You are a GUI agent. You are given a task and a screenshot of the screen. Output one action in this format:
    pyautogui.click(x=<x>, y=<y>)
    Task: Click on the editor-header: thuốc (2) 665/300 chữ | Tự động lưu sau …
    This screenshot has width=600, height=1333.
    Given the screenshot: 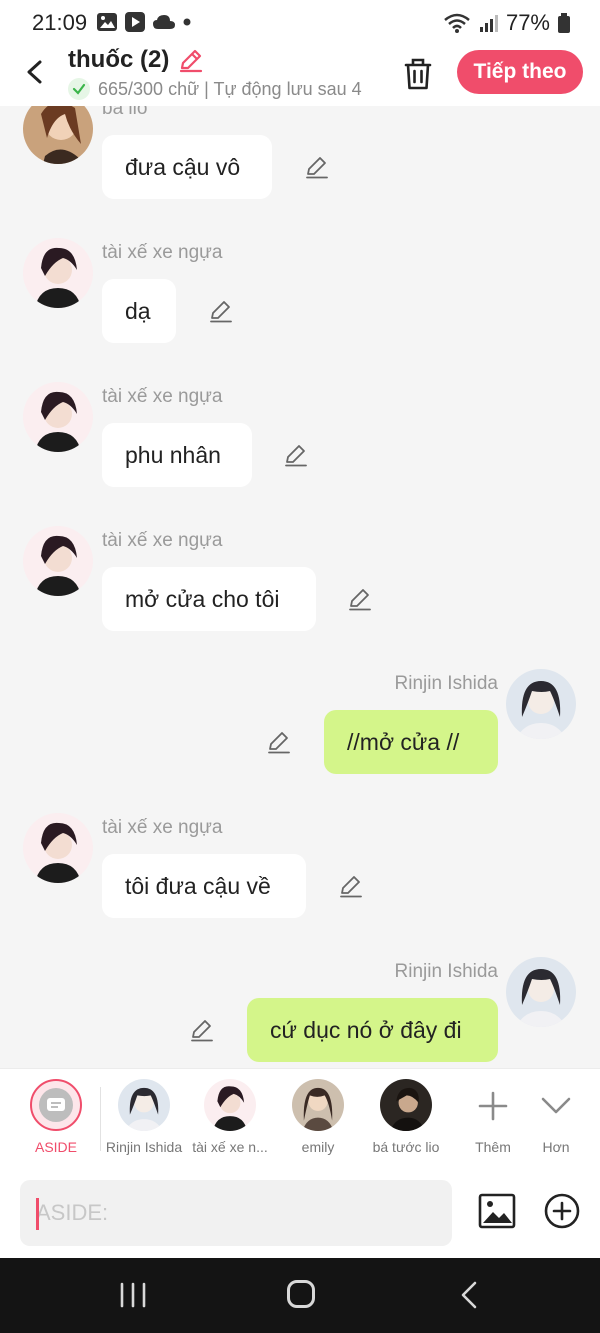 What is the action you would take?
    pyautogui.click(x=300, y=75)
    